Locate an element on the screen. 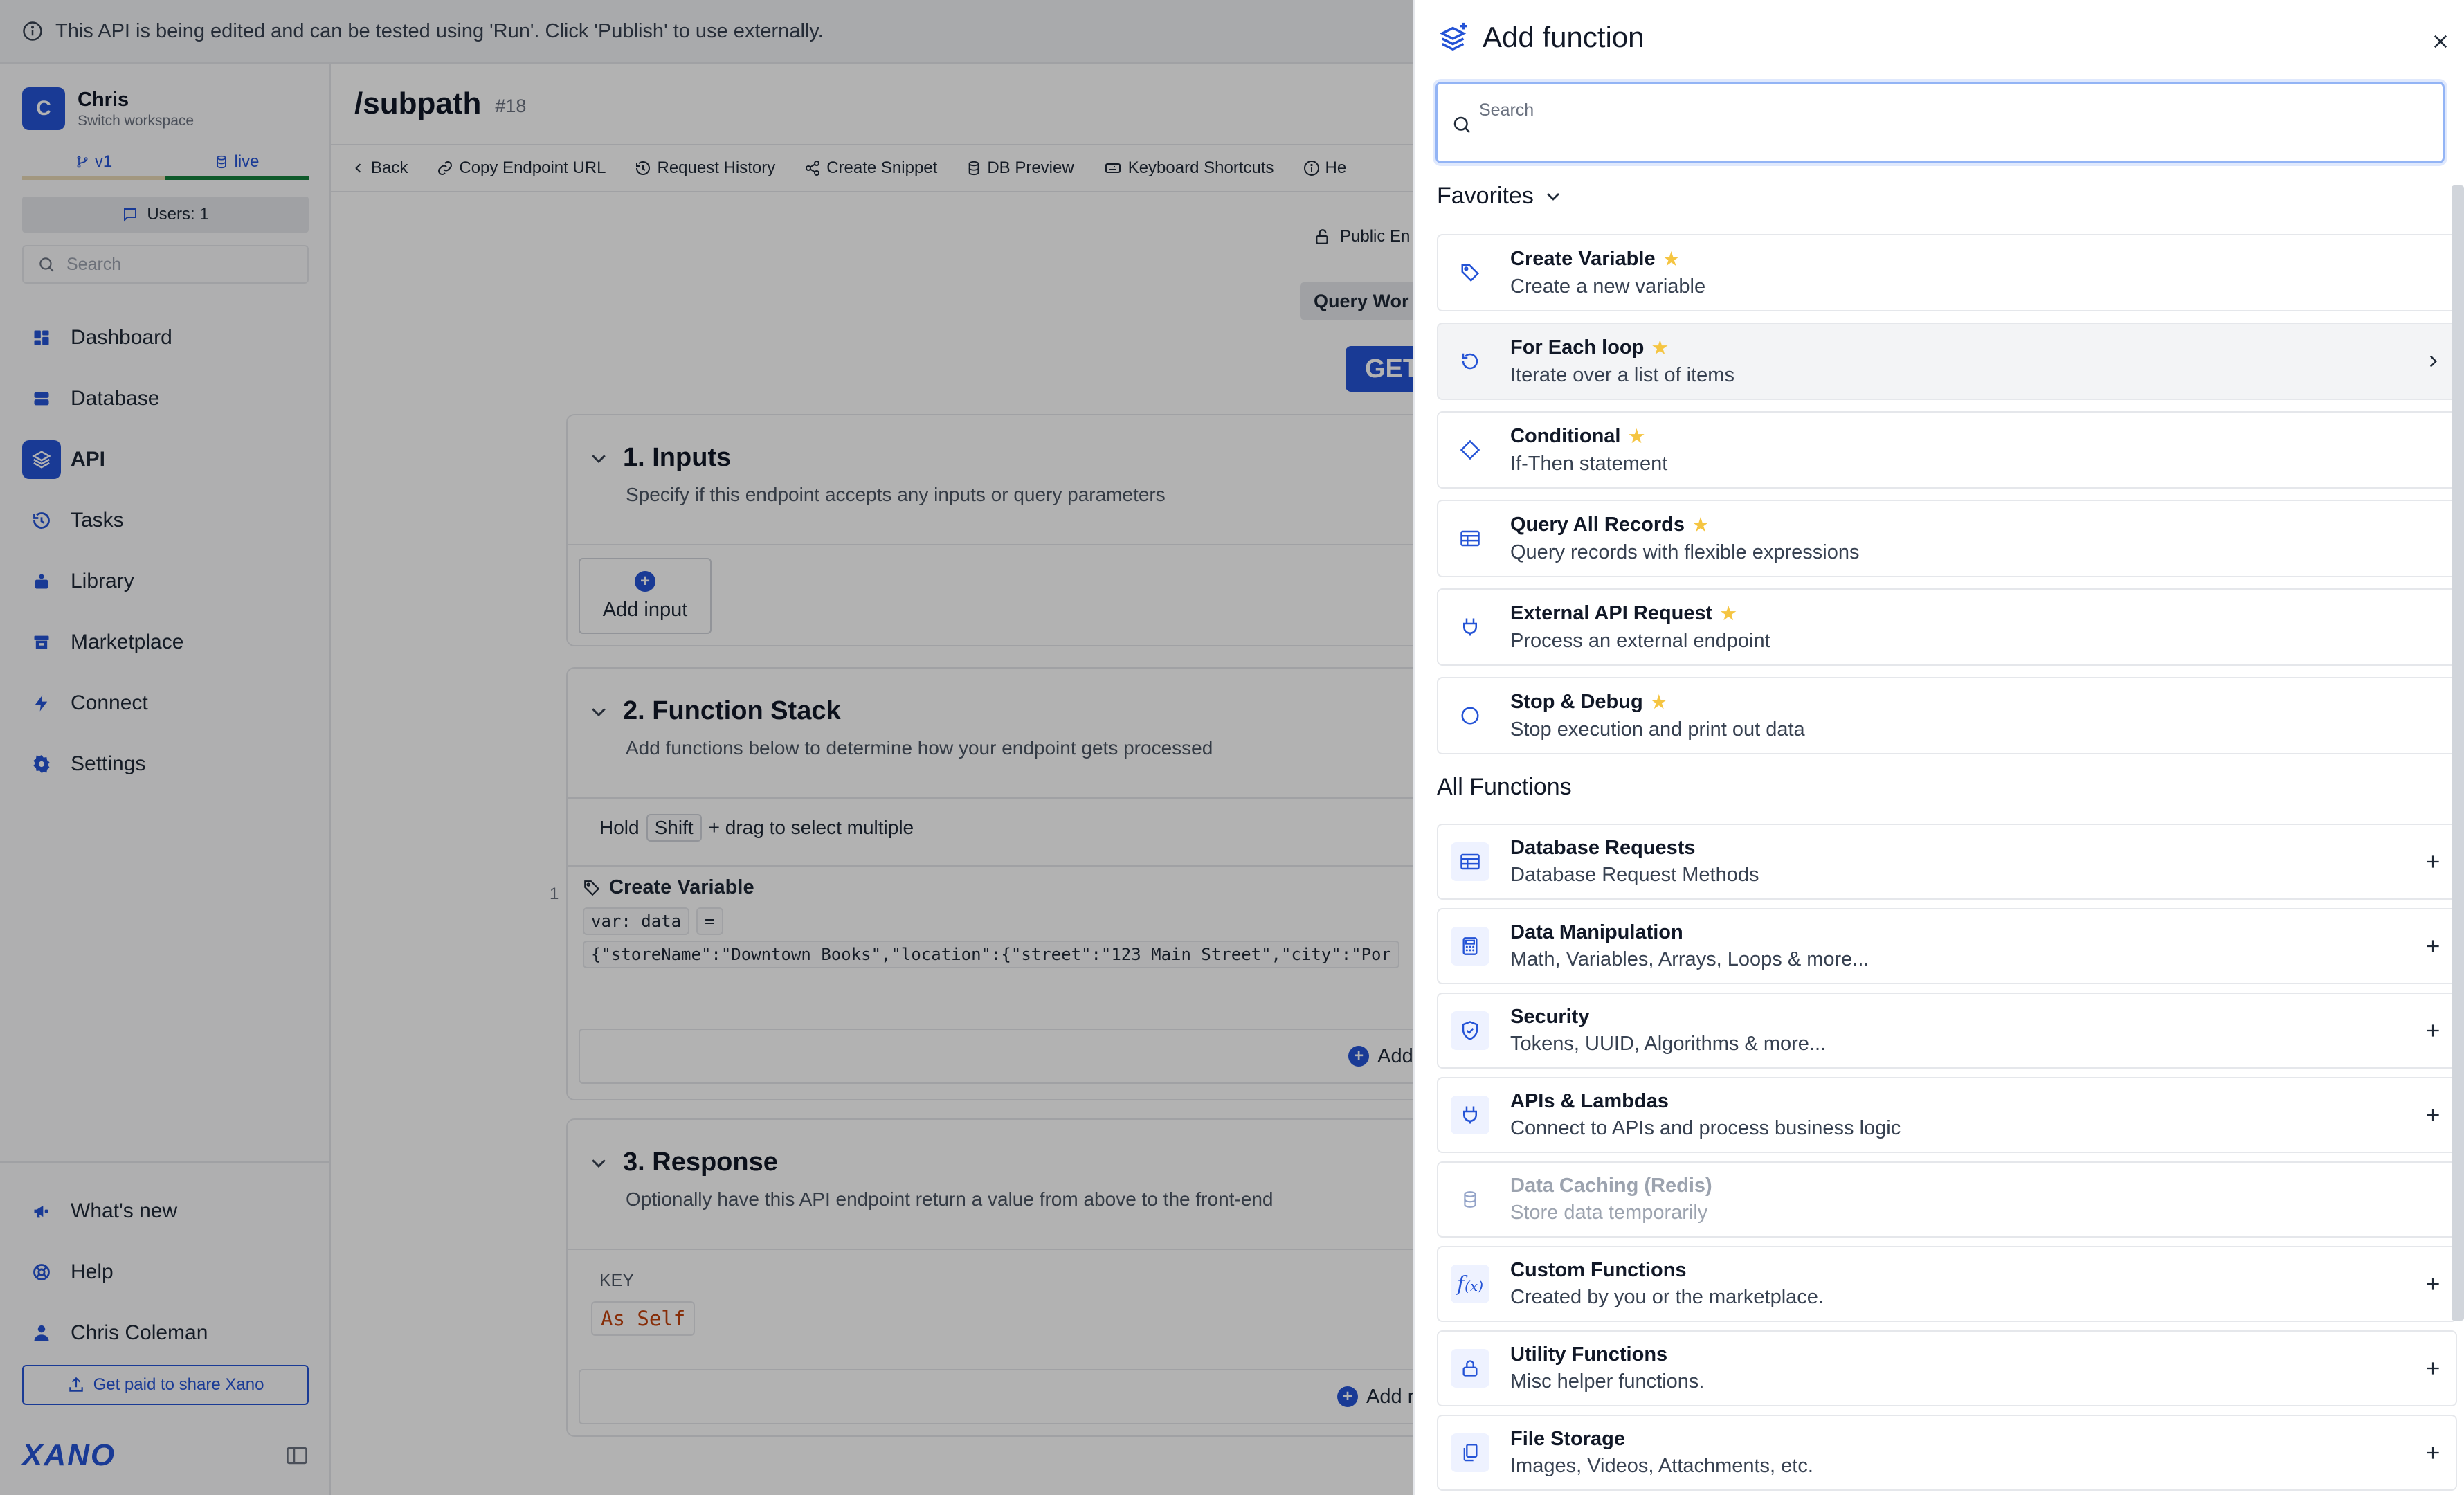 The height and width of the screenshot is (1495, 2464). favorites-title: Favorites is located at coordinates (1485, 196).